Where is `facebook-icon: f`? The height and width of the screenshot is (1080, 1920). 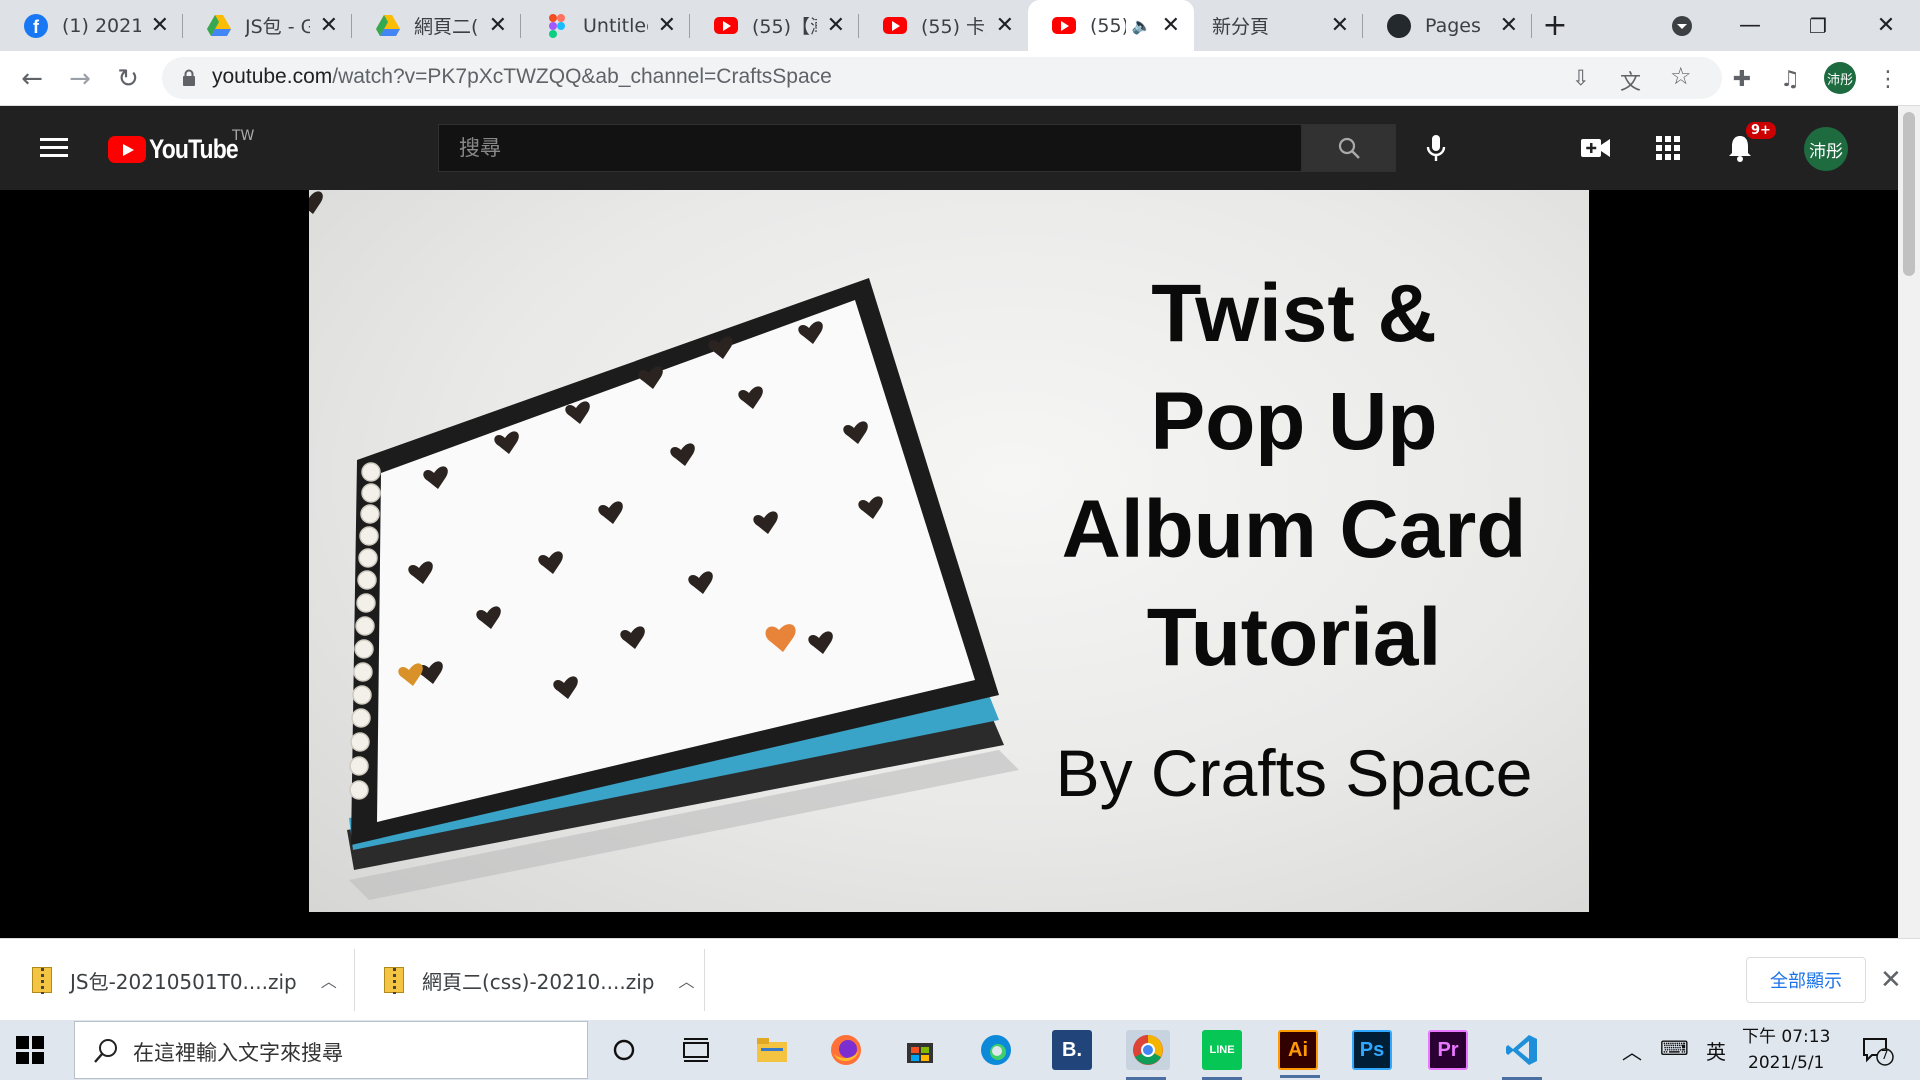
facebook-icon: f is located at coordinates (36, 25).